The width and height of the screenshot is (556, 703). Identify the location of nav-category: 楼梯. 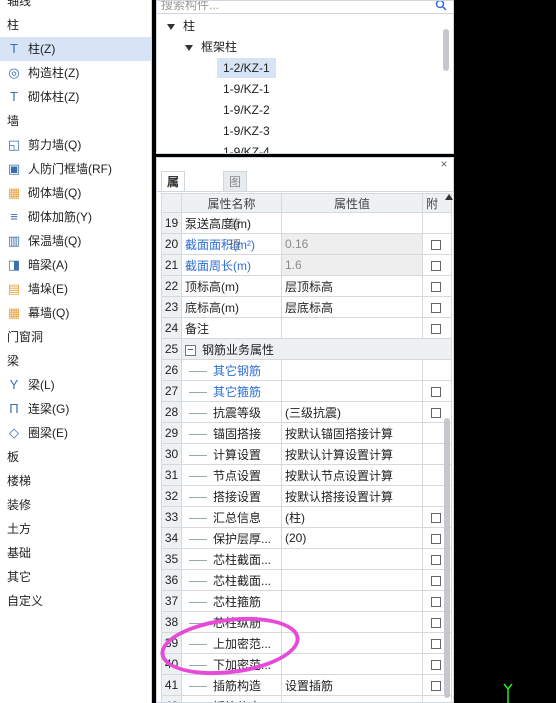
(75, 481).